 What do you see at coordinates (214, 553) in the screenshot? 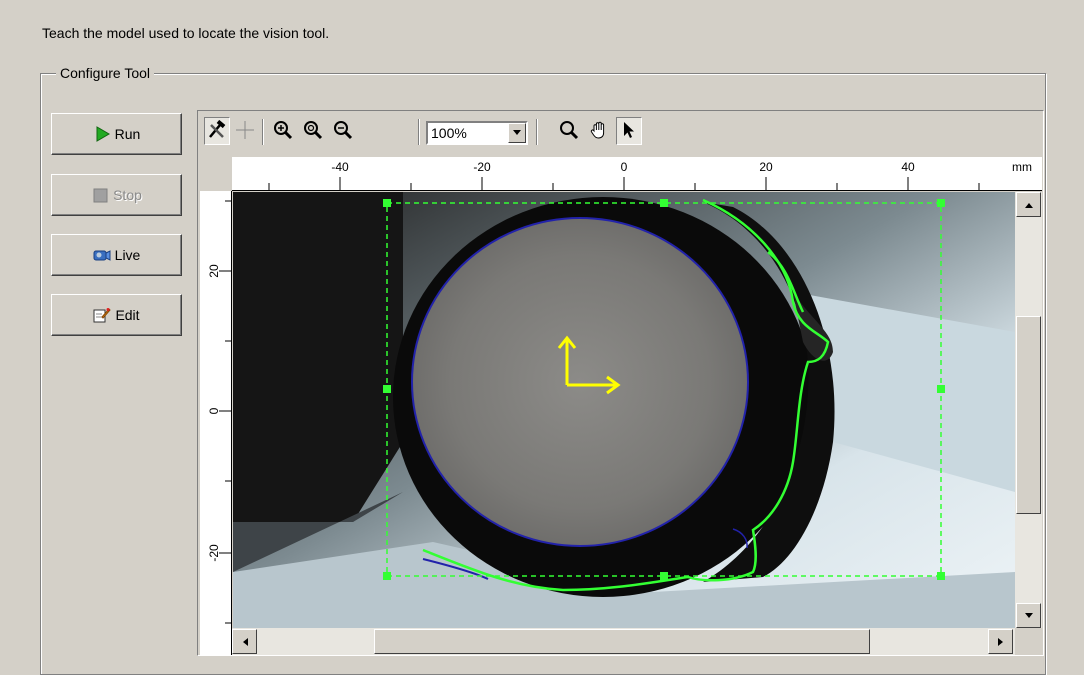
I see `left-ruler-label: -20` at bounding box center [214, 553].